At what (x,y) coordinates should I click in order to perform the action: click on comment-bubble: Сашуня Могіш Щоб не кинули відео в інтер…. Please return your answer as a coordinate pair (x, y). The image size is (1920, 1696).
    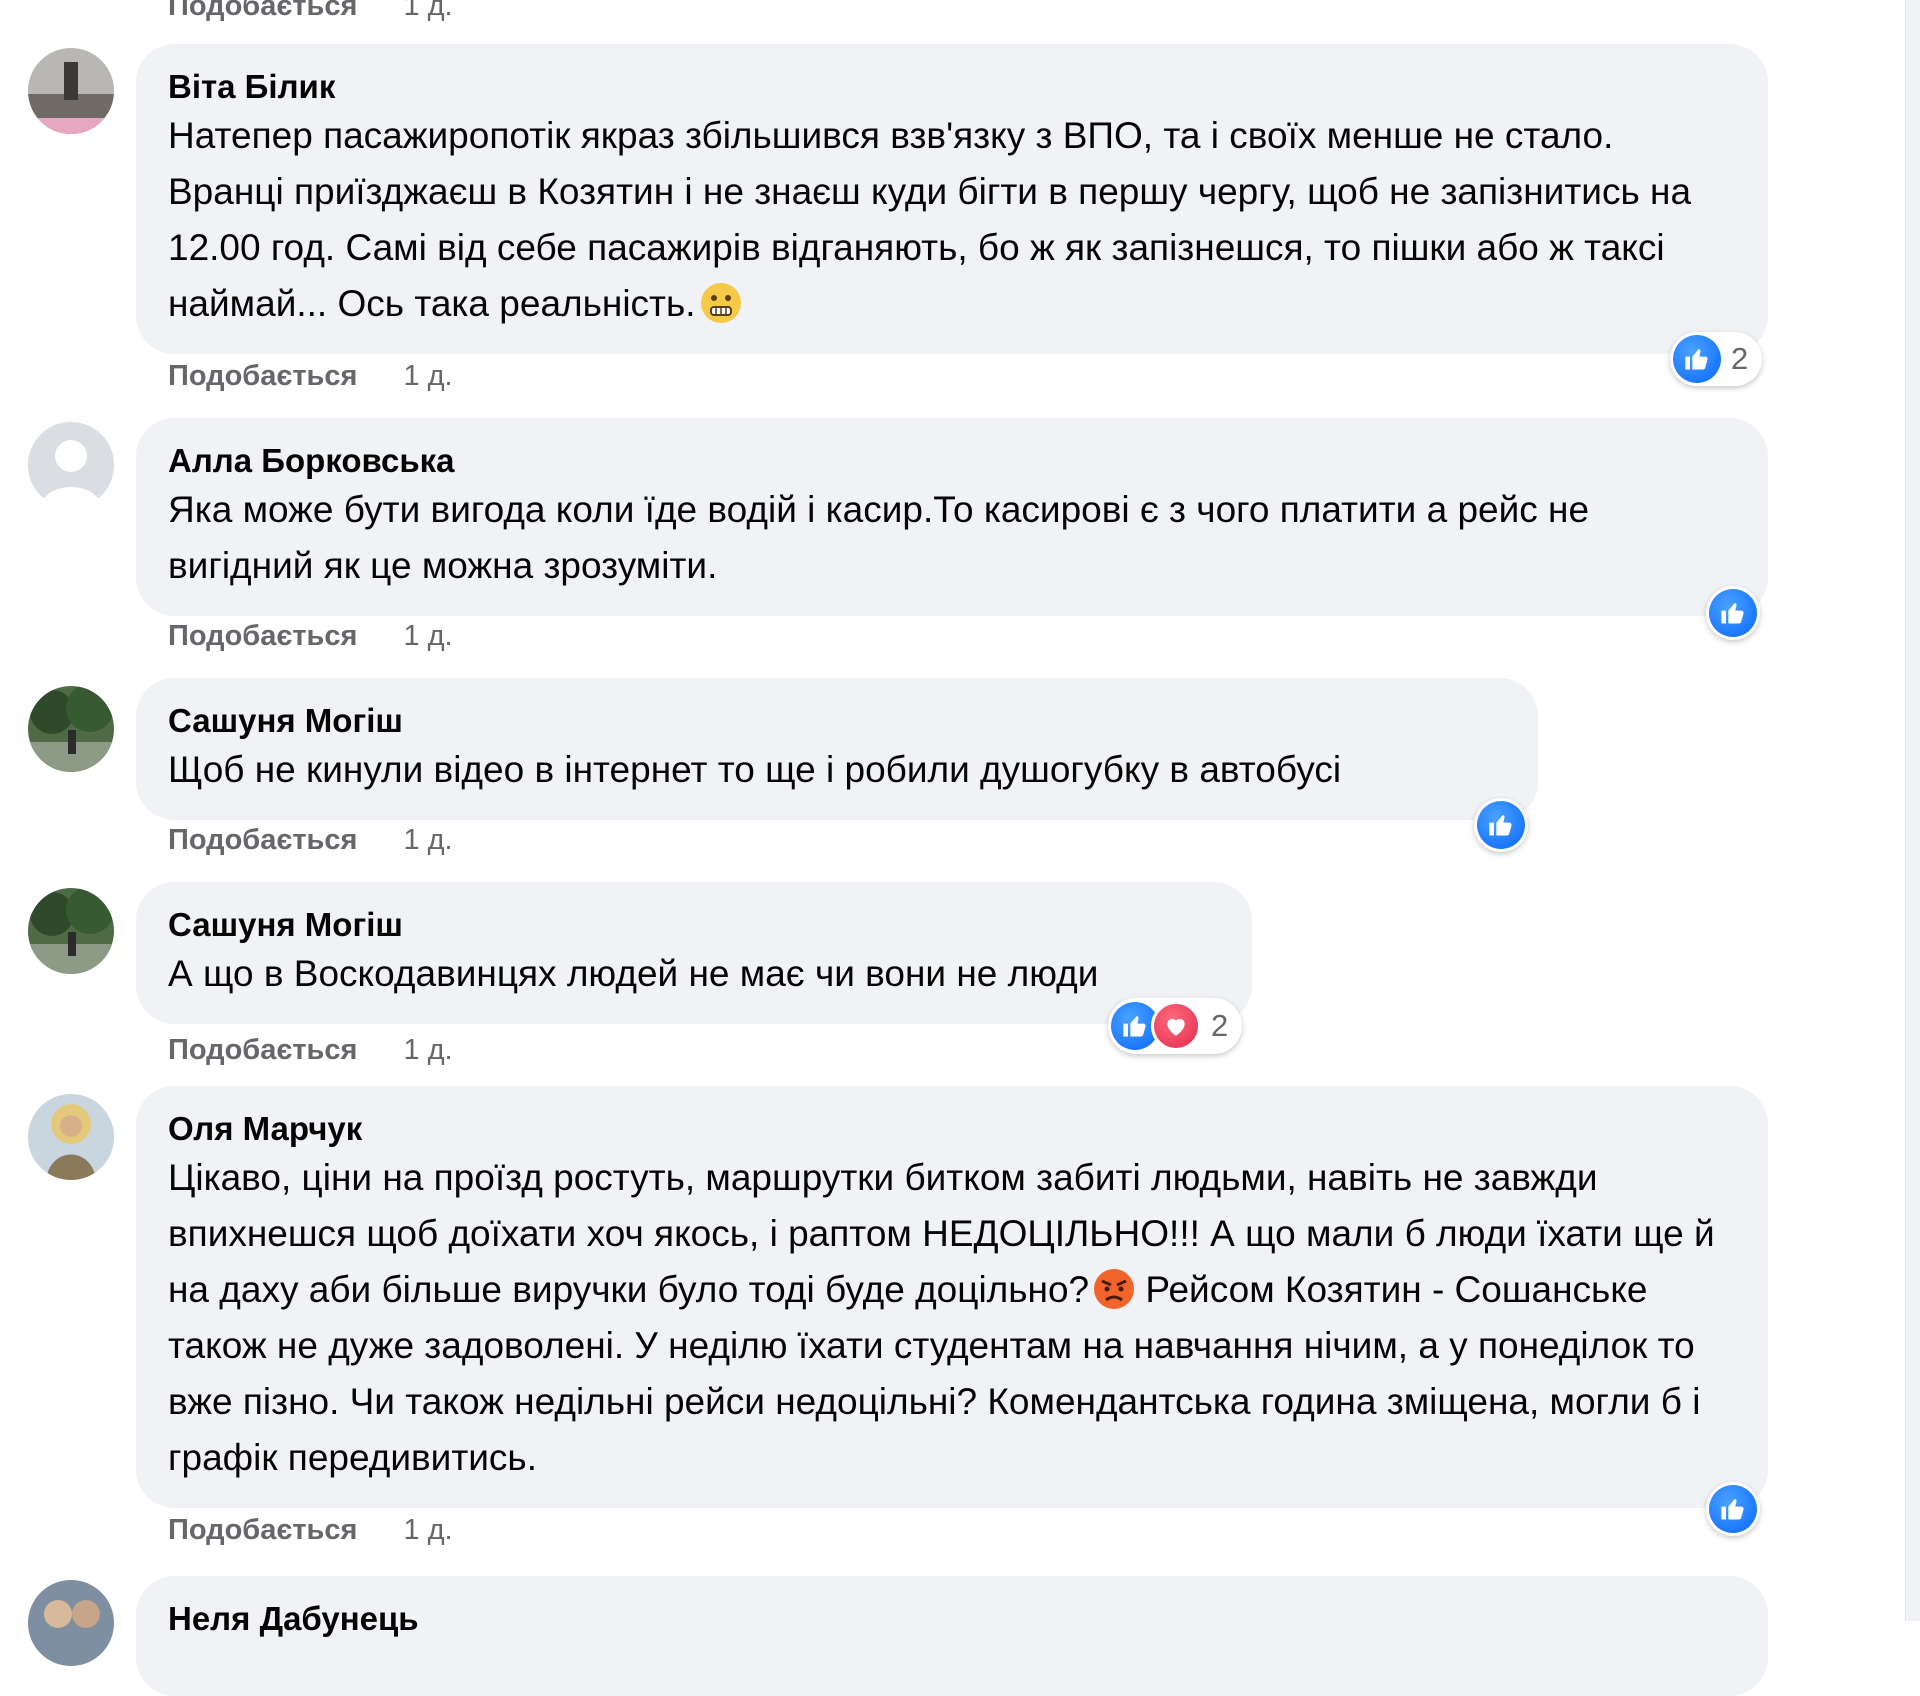
    Looking at the image, I should click on (837, 749).